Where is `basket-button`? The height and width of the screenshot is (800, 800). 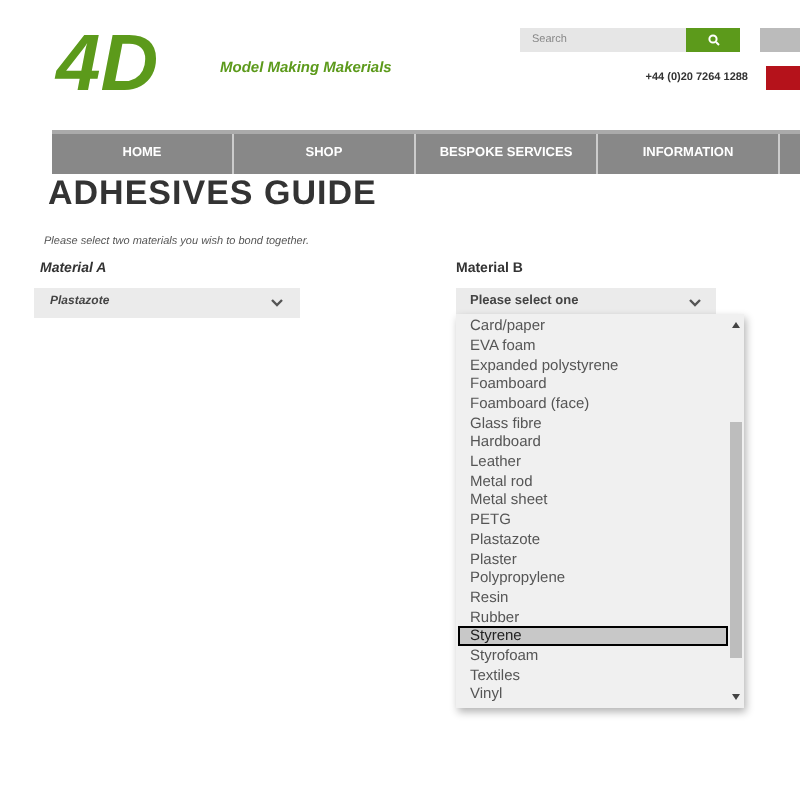
basket-button is located at coordinates (783, 78).